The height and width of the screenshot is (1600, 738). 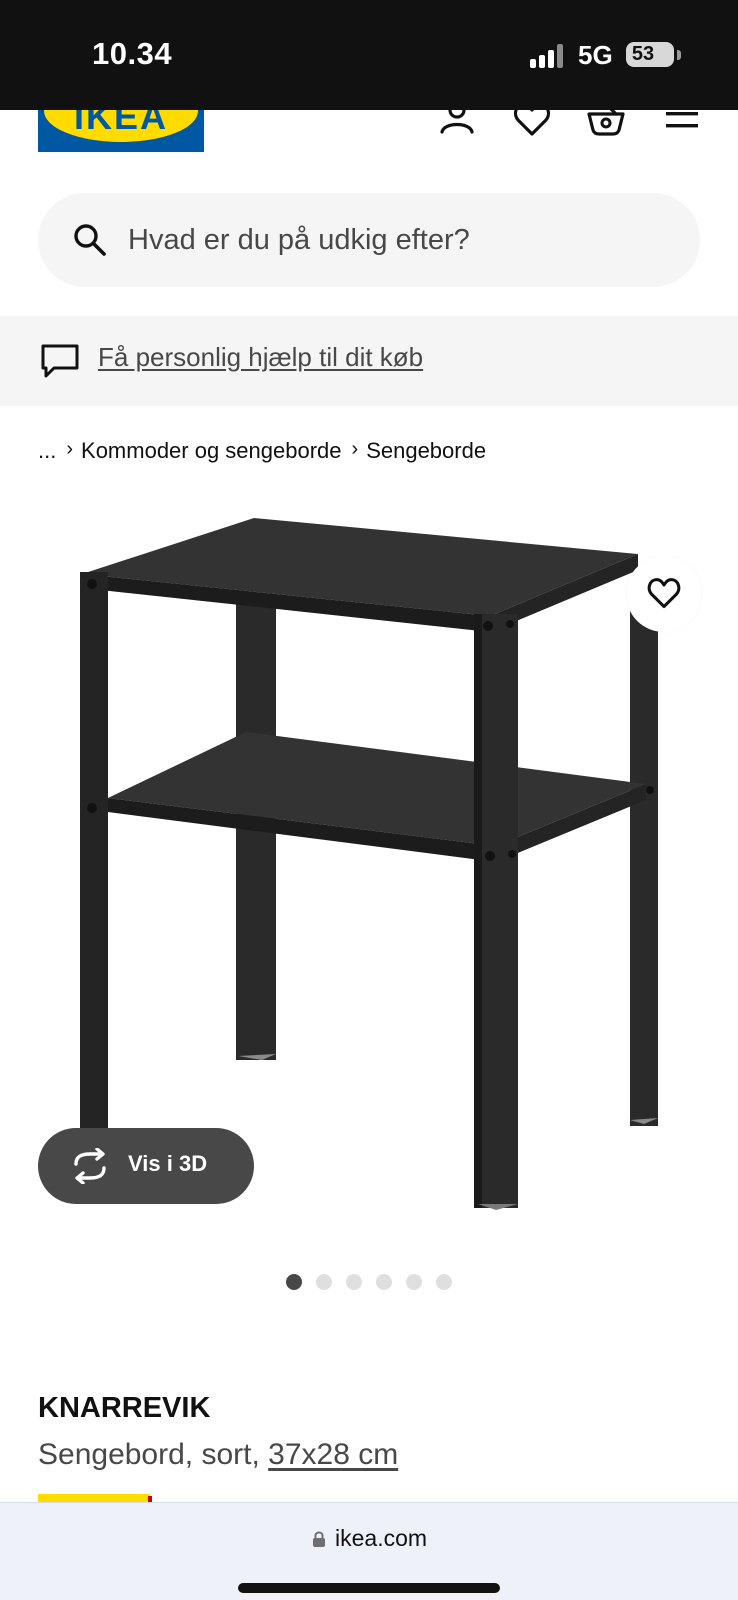 What do you see at coordinates (60, 361) in the screenshot?
I see `chat-icon` at bounding box center [60, 361].